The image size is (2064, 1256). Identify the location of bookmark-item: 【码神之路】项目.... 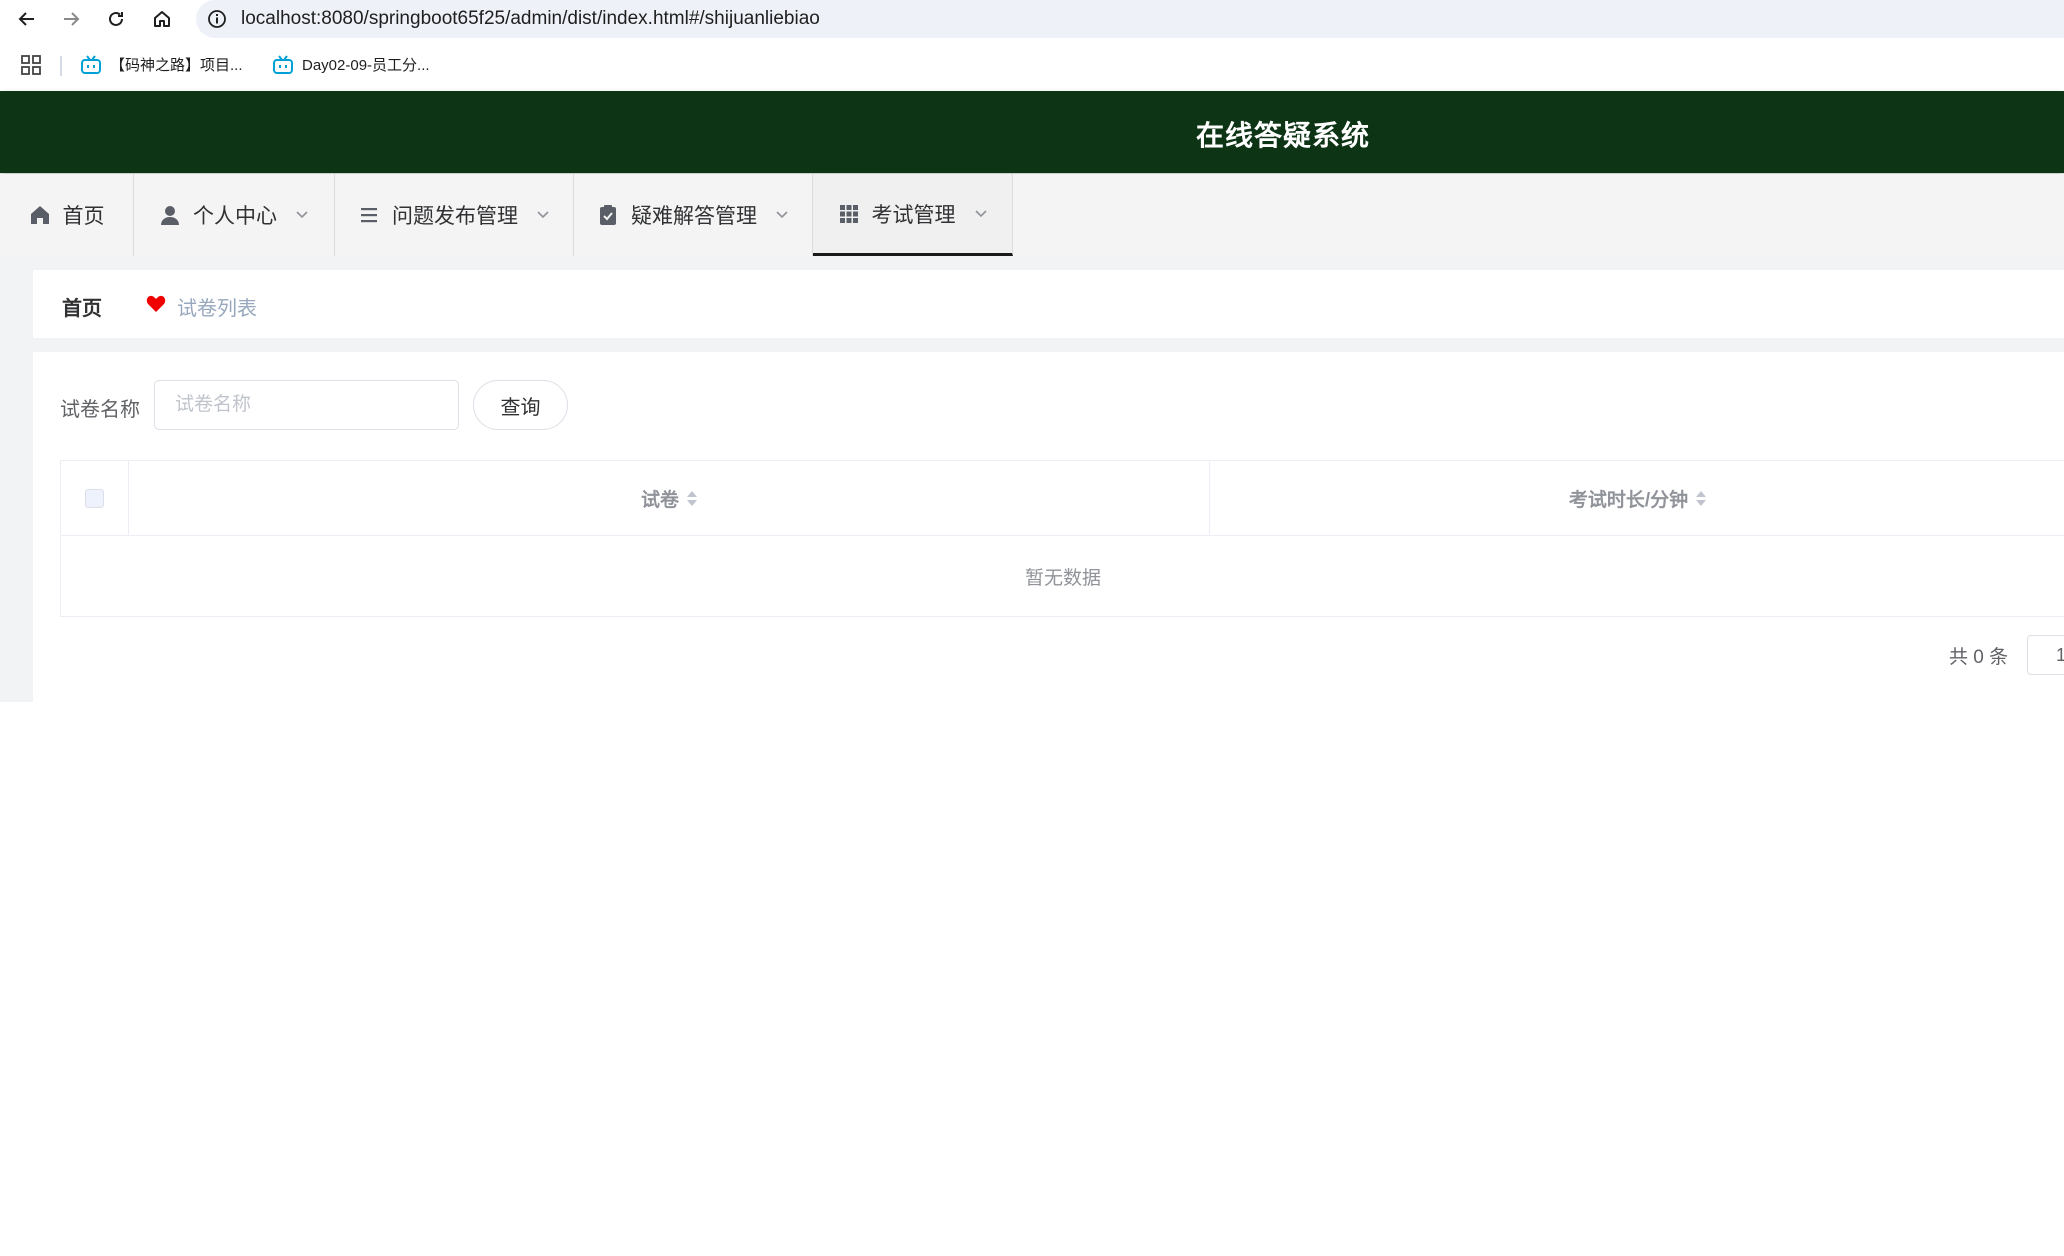
(161, 64).